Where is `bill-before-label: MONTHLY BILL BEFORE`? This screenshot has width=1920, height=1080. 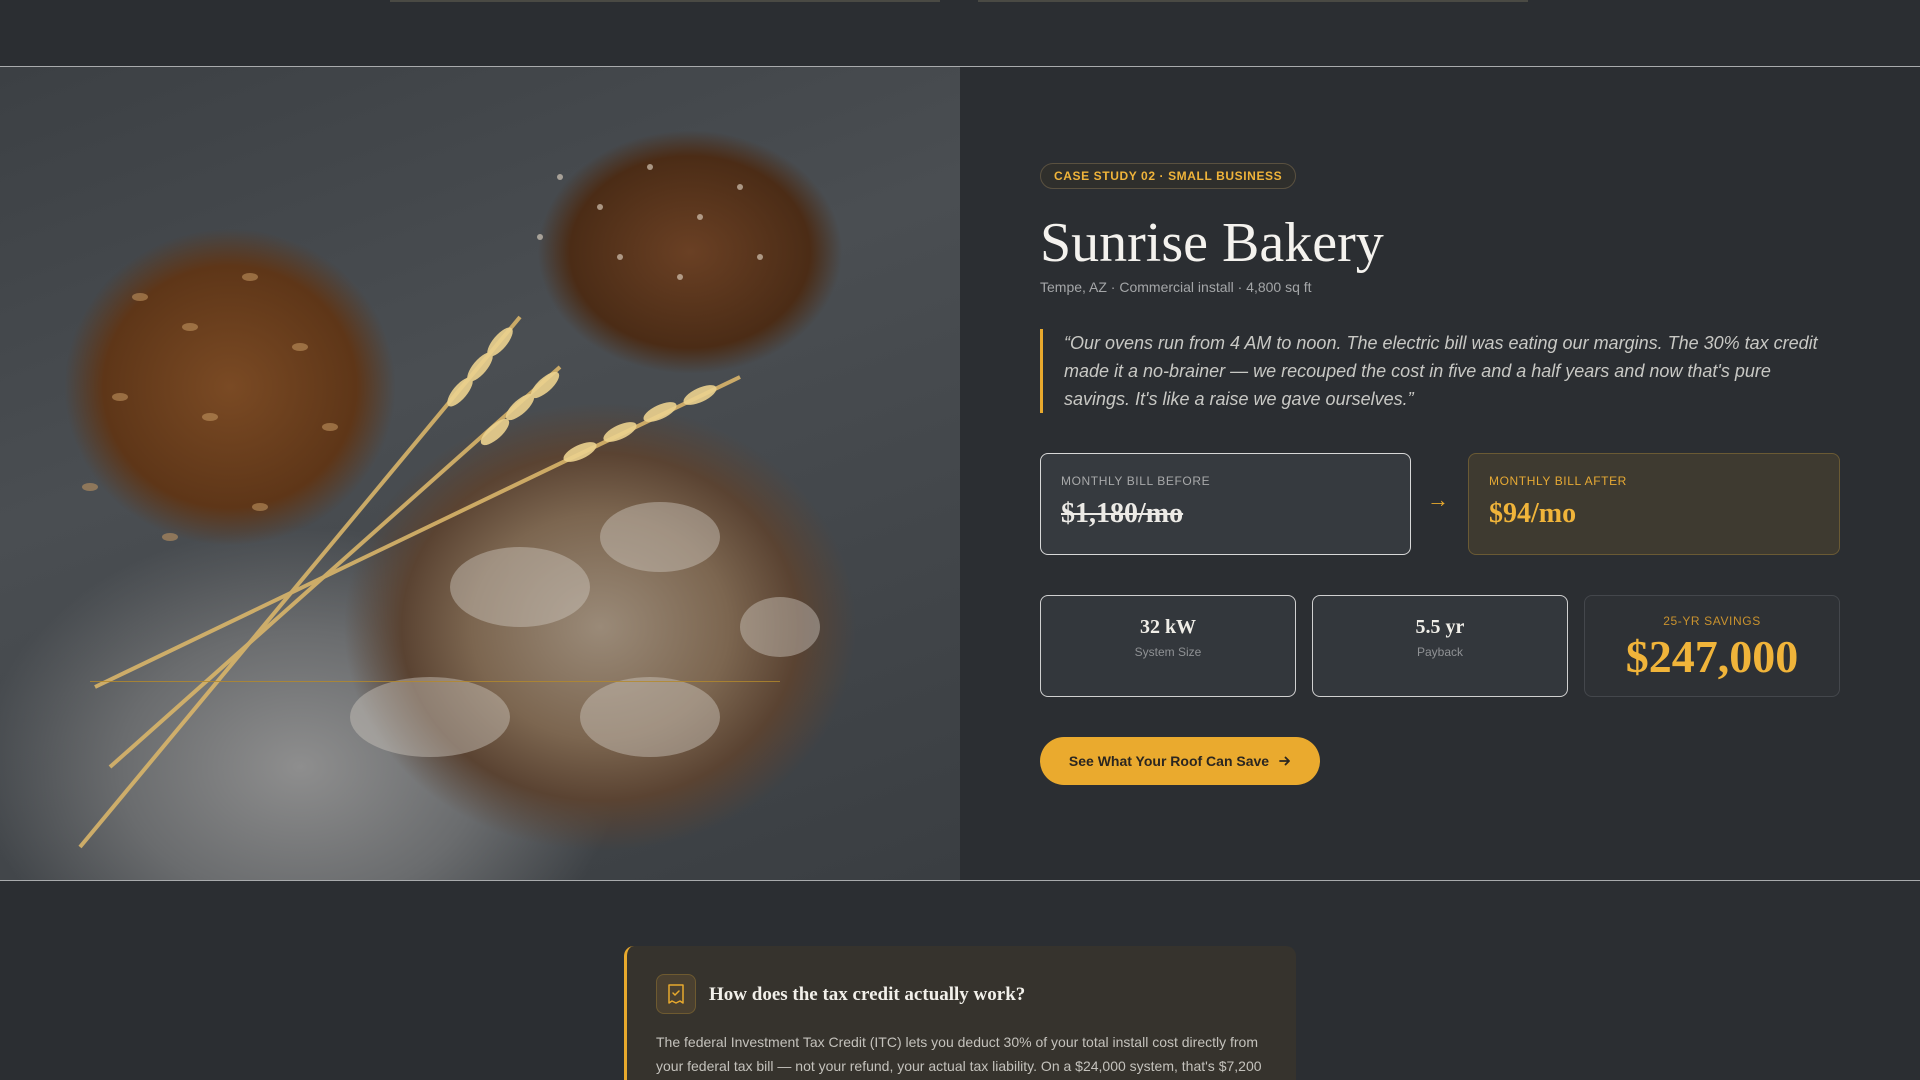
bill-before-label: MONTHLY BILL BEFORE is located at coordinates (1136, 481).